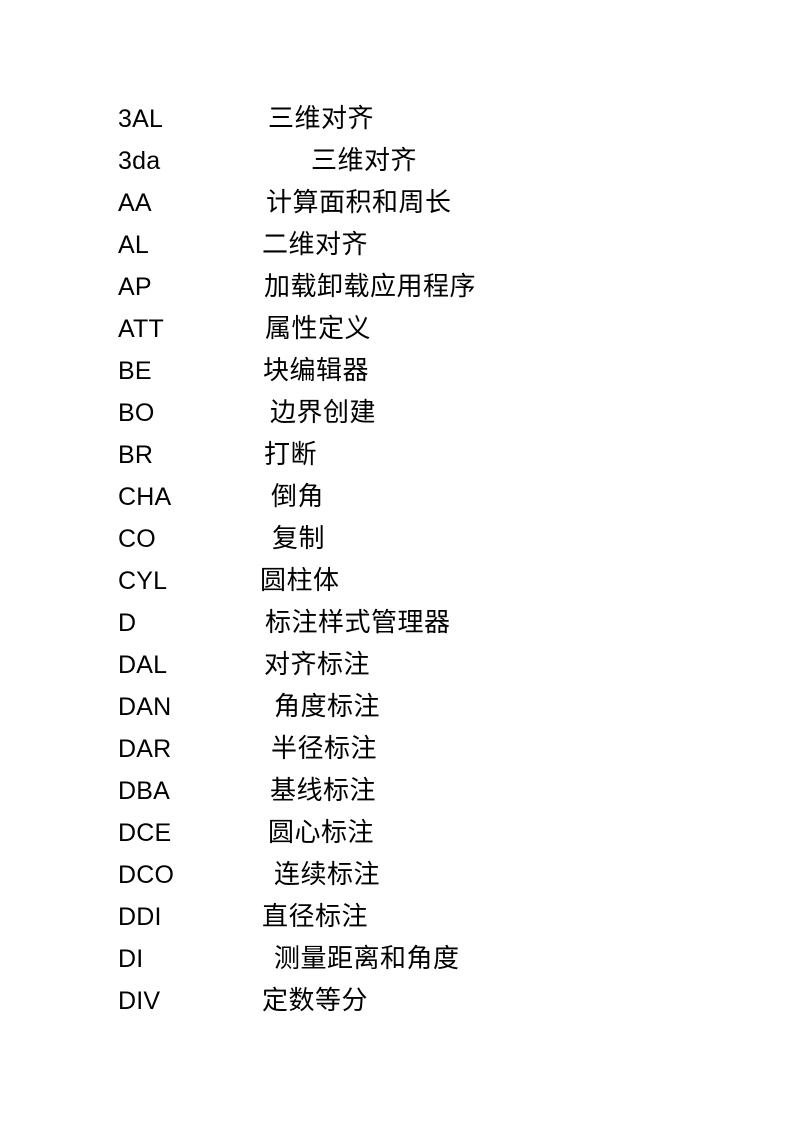 This screenshot has height=1132, width=800. Describe the element at coordinates (400, 416) in the screenshot. I see `alias-row: BO 边界创建` at that location.